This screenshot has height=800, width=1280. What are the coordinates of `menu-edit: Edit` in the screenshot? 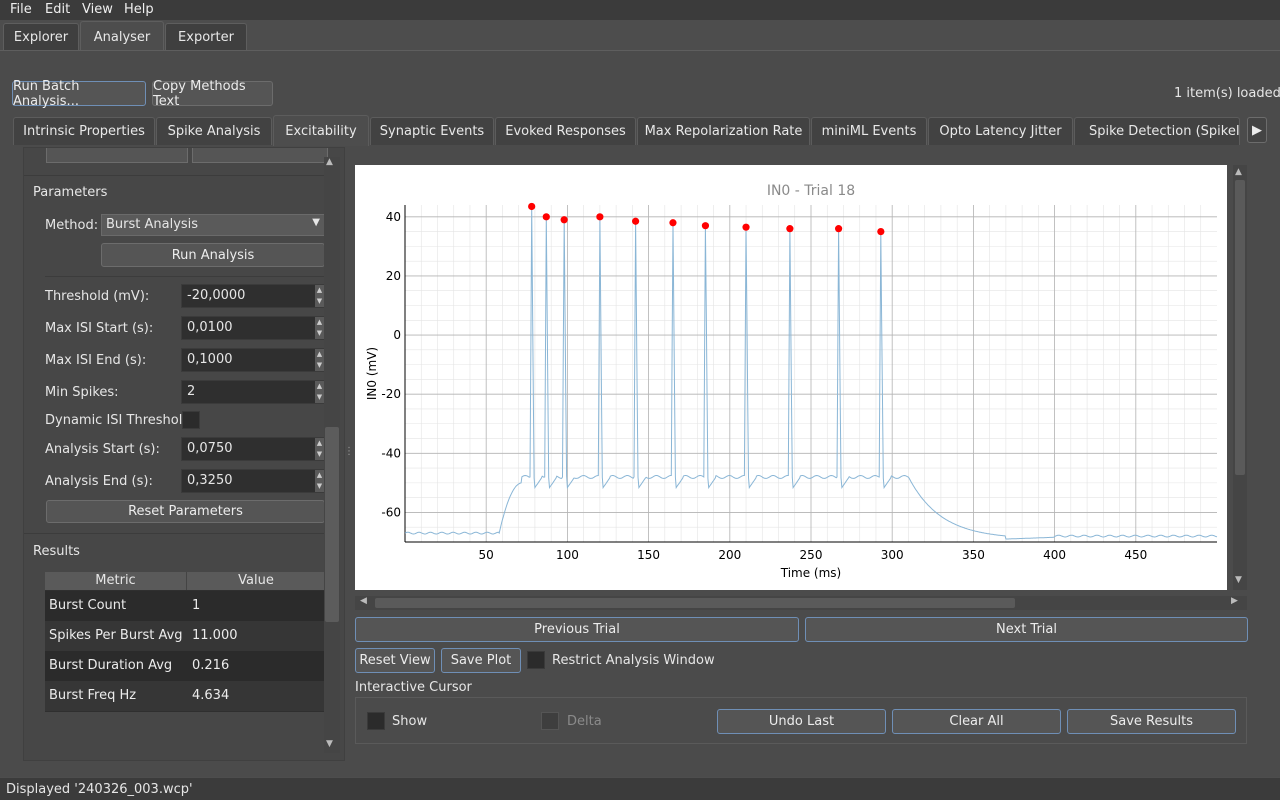 It's located at (57, 9).